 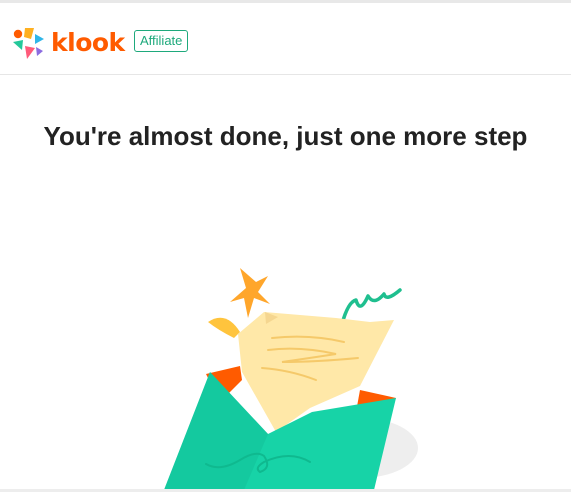 What do you see at coordinates (161, 41) in the screenshot?
I see `affiliate-badge: Affiliate` at bounding box center [161, 41].